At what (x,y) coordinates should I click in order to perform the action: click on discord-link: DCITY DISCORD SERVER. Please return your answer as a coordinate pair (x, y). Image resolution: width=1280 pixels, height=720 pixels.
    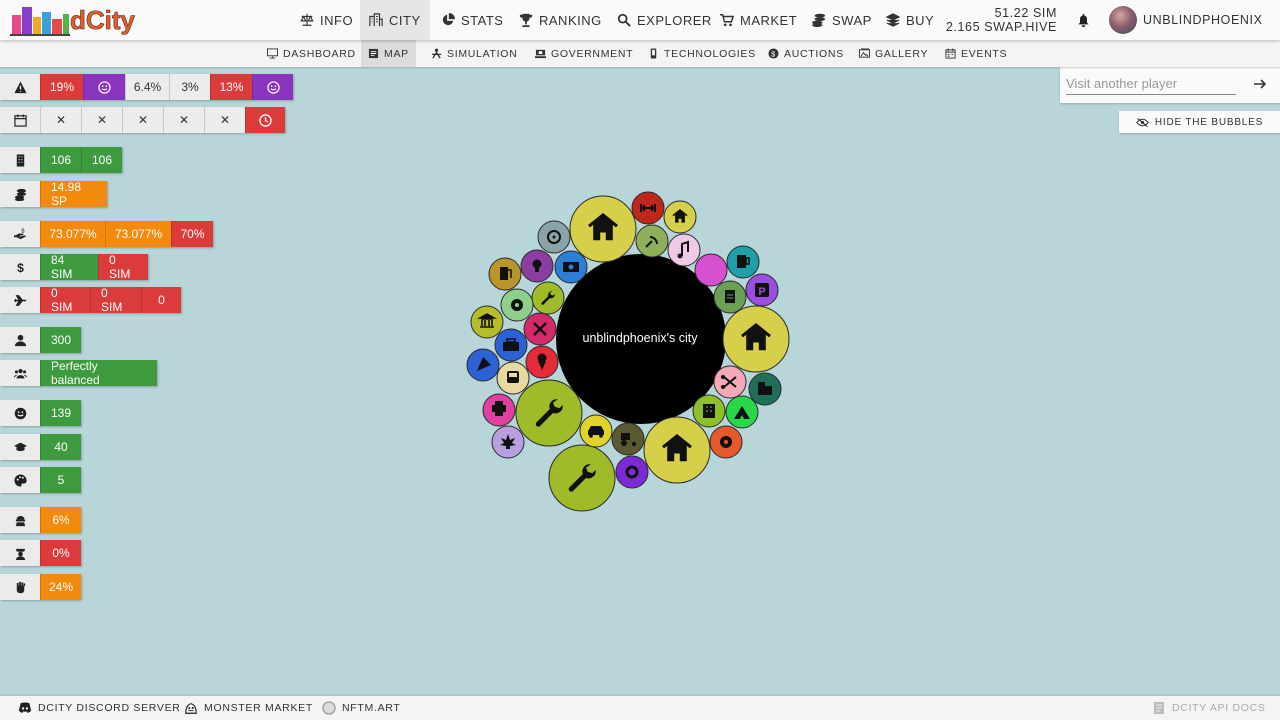
    Looking at the image, I should click on (99, 708).